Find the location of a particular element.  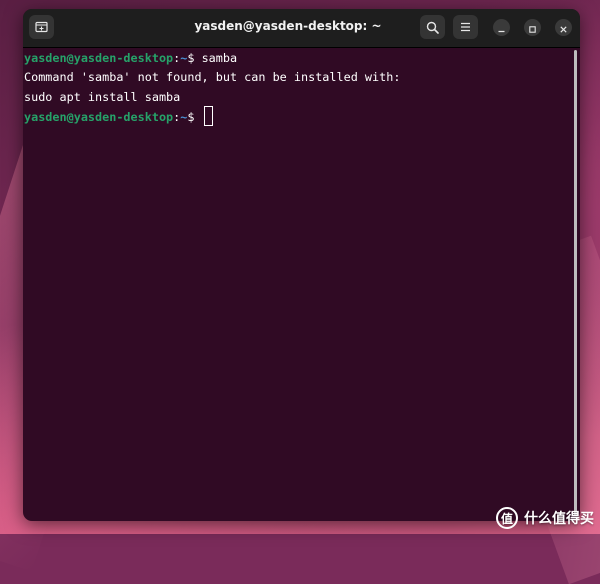

new-tab-button is located at coordinates (41, 27).